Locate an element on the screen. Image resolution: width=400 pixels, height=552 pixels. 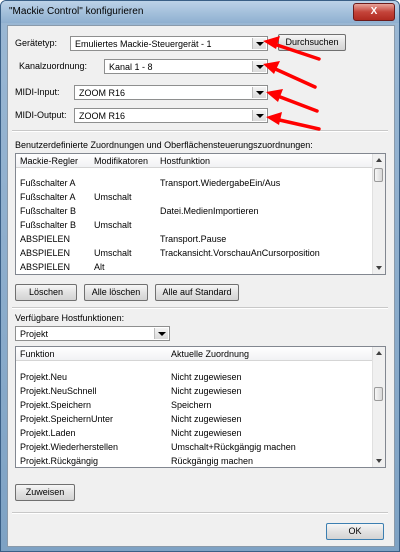
cell-modifier: Alt is located at coordinates (99, 267).